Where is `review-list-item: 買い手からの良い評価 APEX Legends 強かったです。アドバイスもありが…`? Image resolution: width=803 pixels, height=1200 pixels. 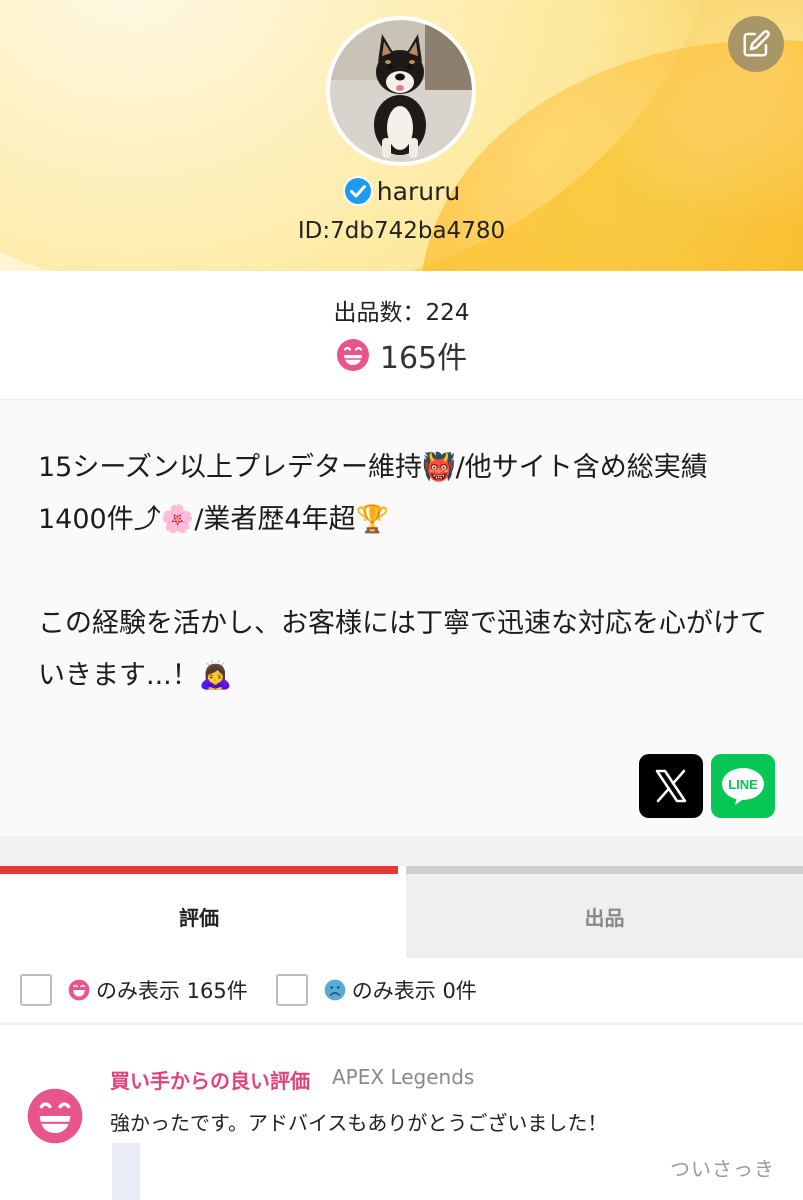 review-list-item: 買い手からの良い評価 APEX Legends 強かったです。アドバイスもありが… is located at coordinates (401, 1112).